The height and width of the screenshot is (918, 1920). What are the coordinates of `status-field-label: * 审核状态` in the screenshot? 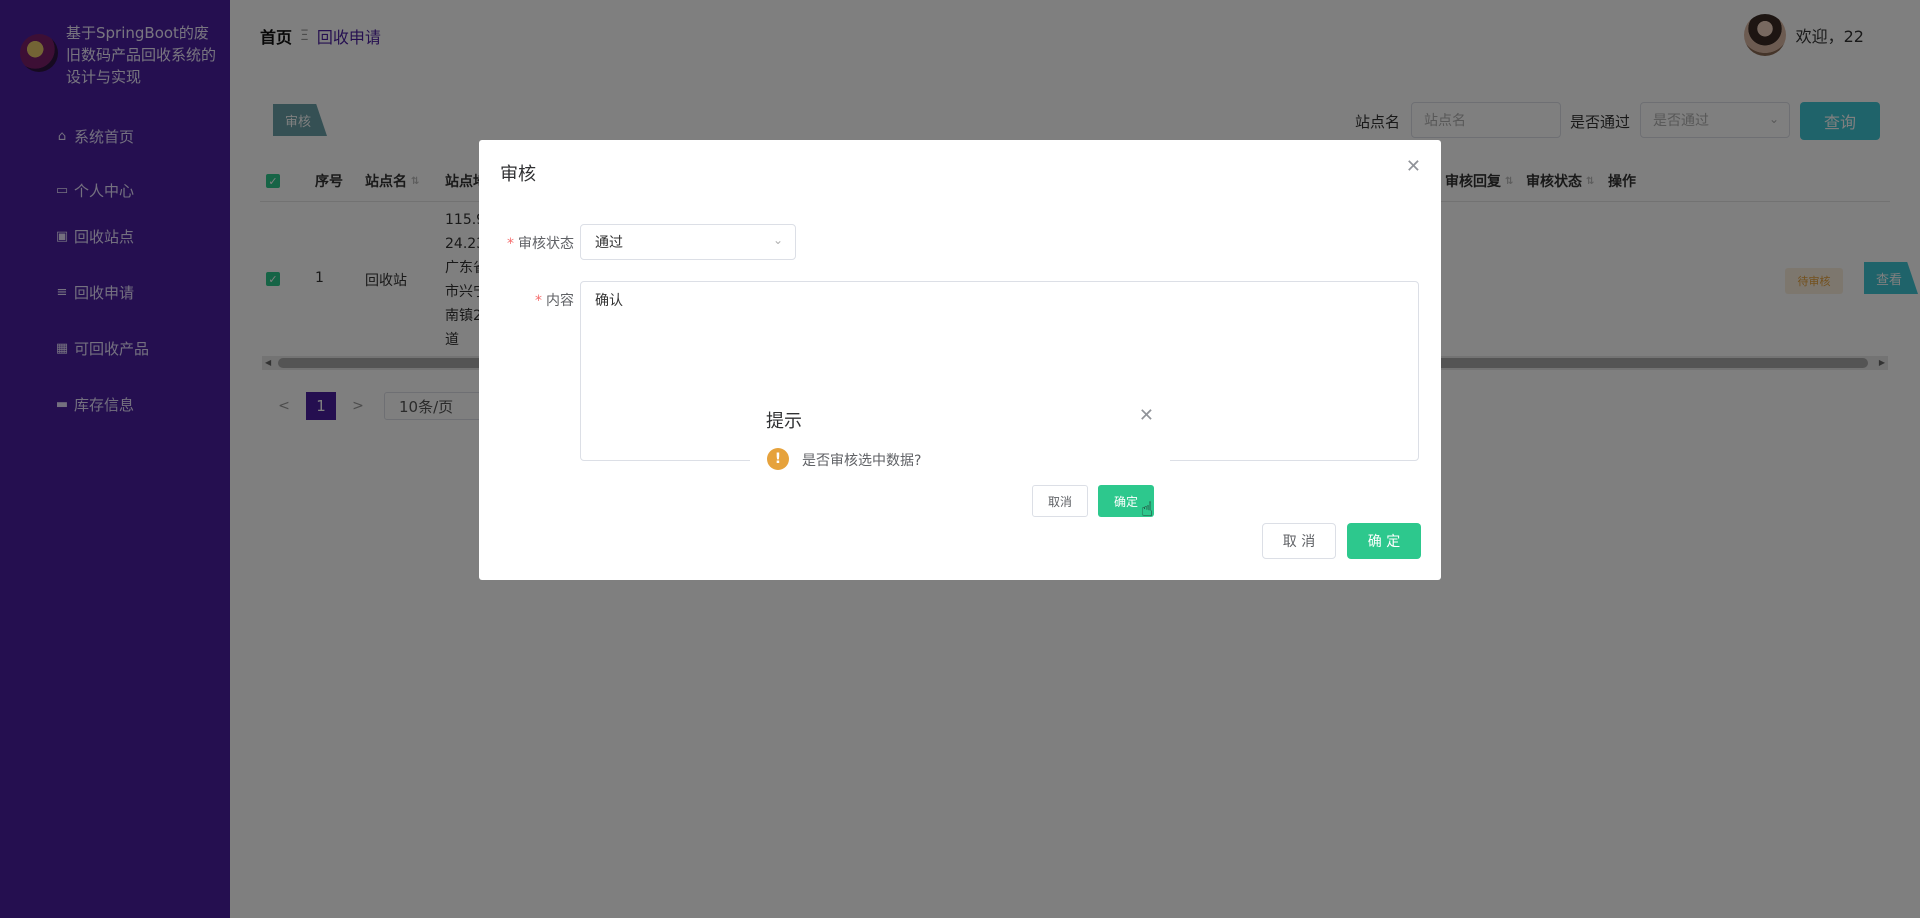 It's located at (540, 244).